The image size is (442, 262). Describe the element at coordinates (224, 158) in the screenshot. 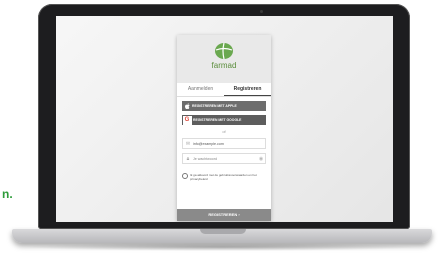

I see `password-field: 🔒︎ Je wachtwoord ◉` at that location.